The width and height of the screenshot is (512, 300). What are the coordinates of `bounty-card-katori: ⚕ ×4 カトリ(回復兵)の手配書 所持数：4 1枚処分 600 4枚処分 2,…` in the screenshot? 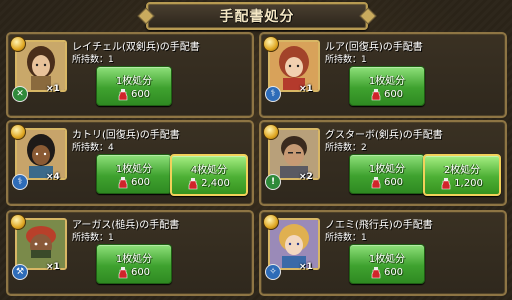 It's located at (130, 163).